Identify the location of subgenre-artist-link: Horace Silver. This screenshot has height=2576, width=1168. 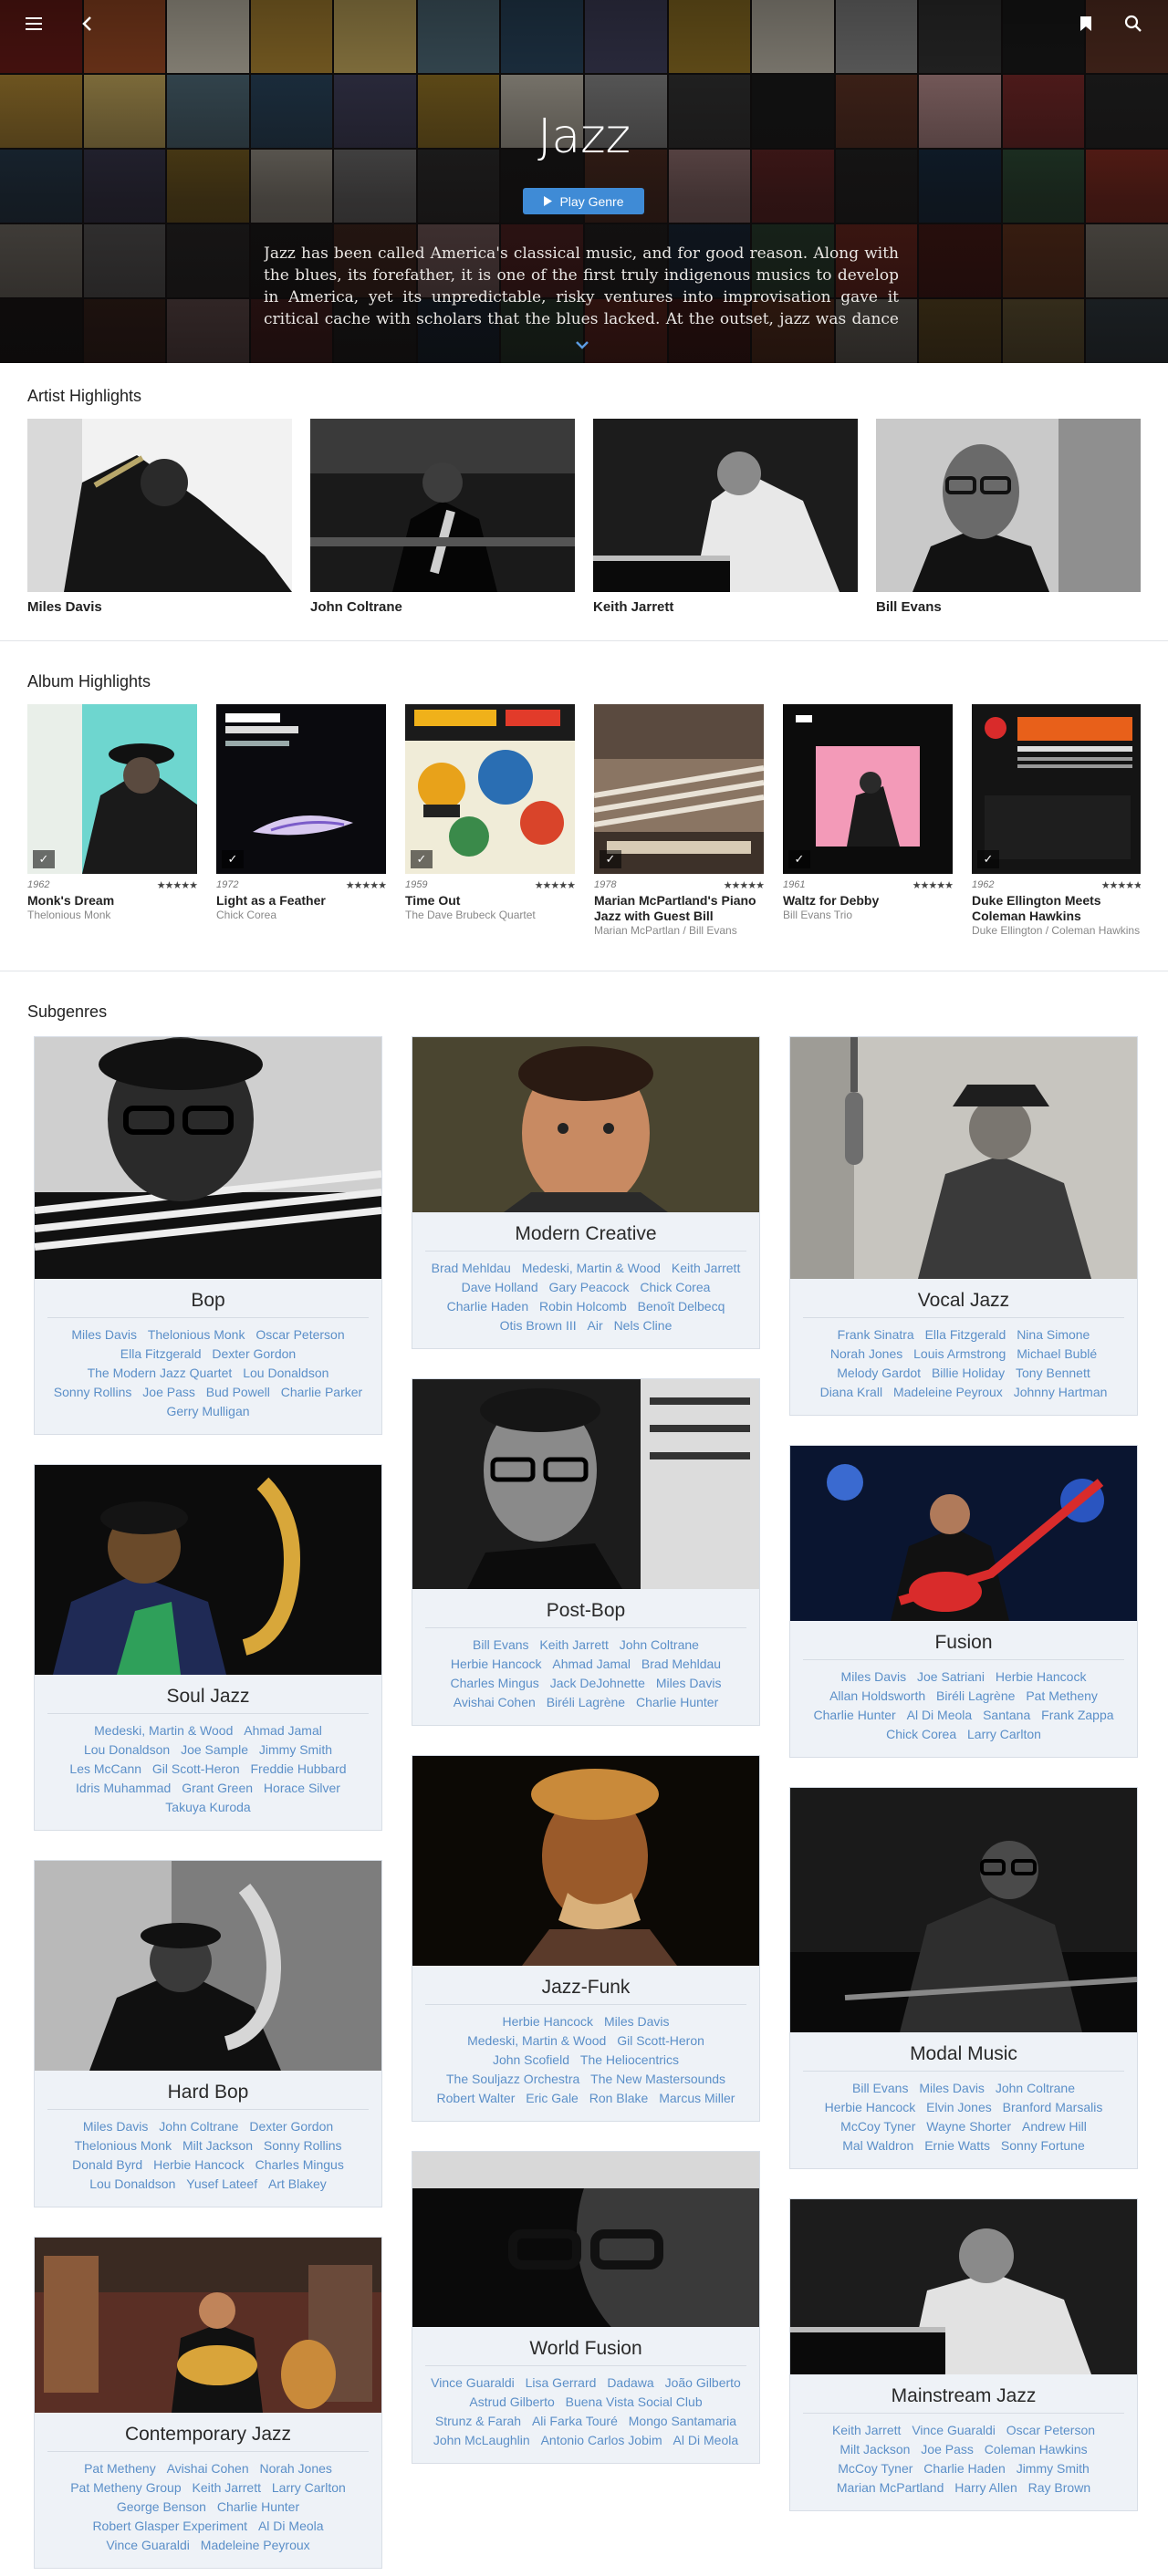
(302, 1788).